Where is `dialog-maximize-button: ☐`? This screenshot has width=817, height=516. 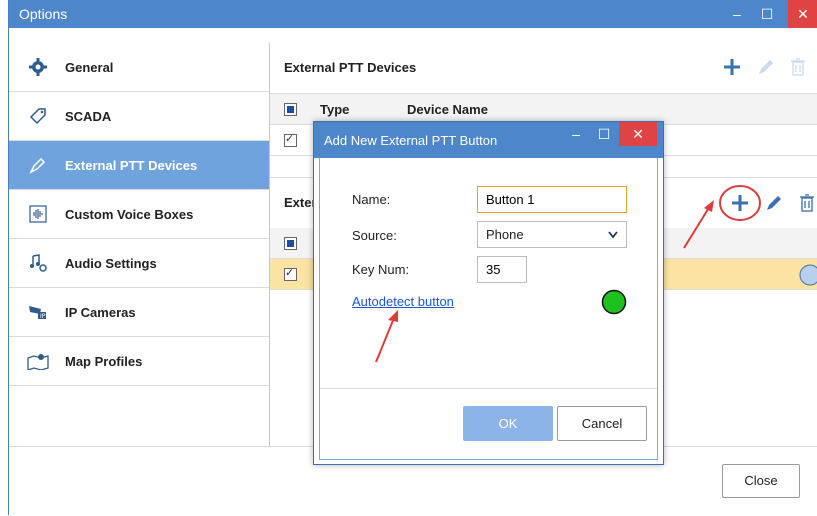
dialog-maximize-button: ☐ is located at coordinates (604, 134).